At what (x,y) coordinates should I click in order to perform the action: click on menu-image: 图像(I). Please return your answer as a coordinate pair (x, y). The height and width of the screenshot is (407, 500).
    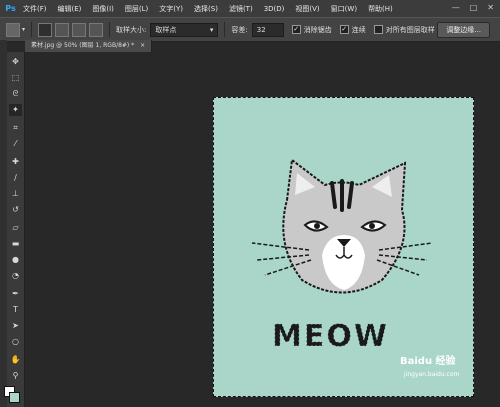
    Looking at the image, I should click on (103, 9).